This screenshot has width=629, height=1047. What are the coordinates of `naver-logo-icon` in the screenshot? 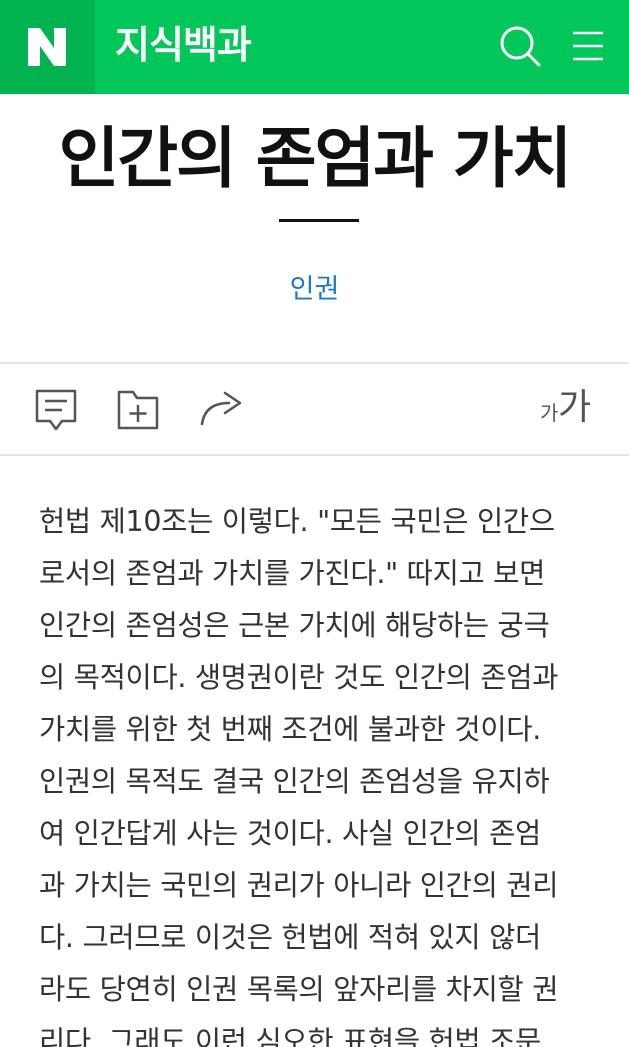 It's located at (47, 47).